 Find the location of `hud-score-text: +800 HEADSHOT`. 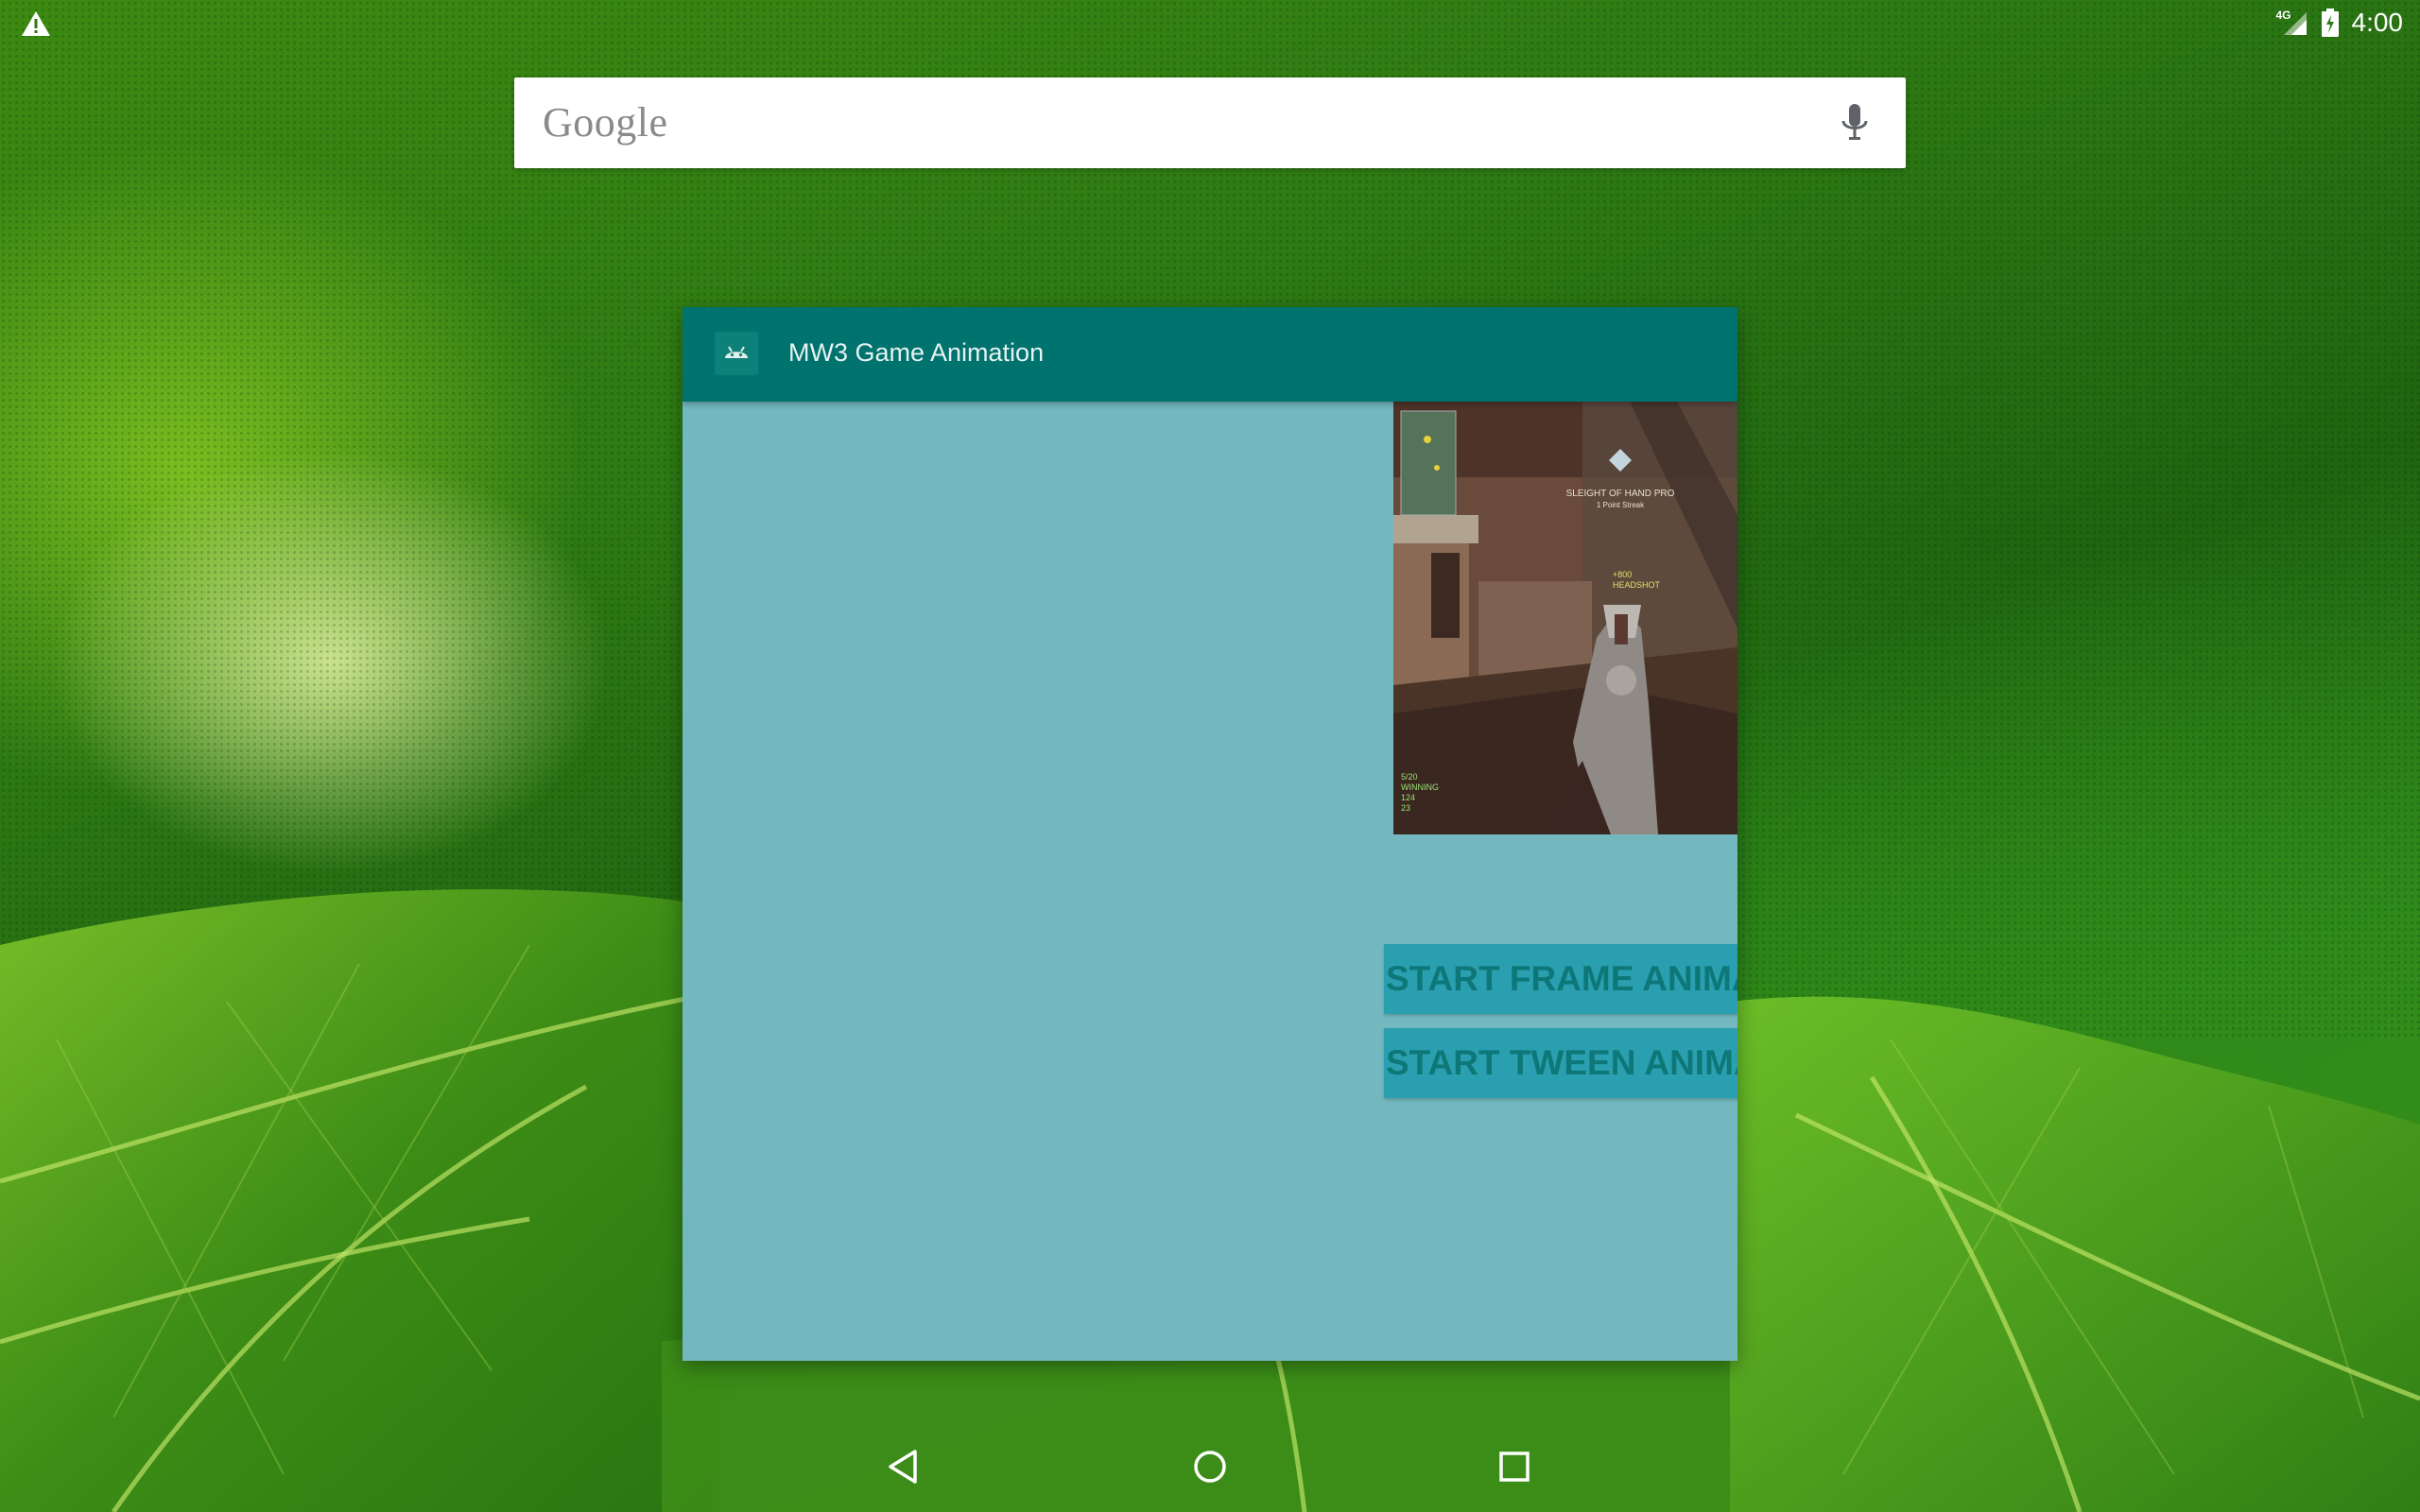

hud-score-text: +800 HEADSHOT is located at coordinates (1637, 580).